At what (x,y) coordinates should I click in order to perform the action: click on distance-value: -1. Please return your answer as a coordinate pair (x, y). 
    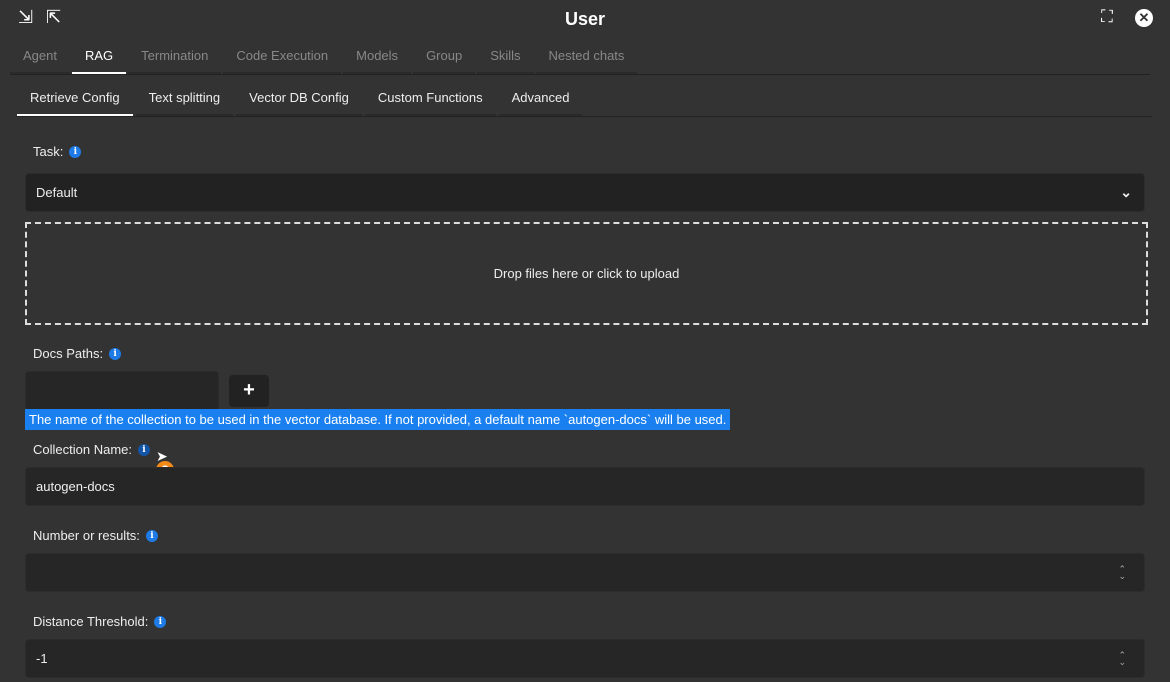
    Looking at the image, I should click on (42, 658).